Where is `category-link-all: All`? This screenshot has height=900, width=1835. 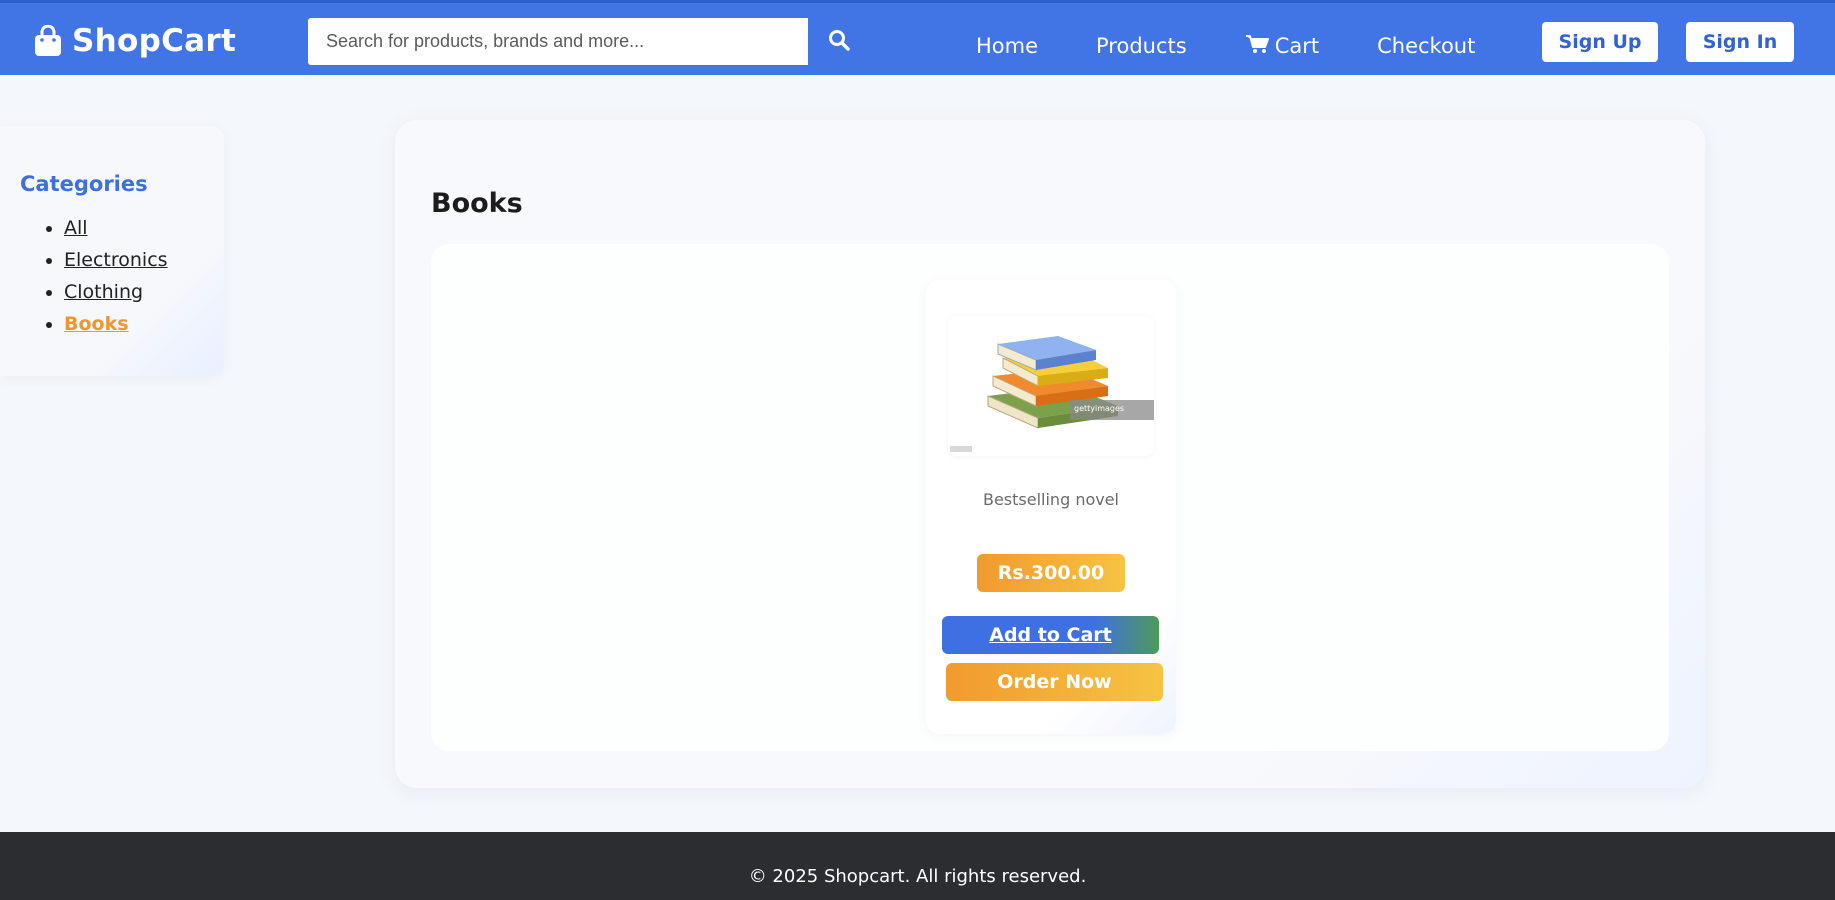 category-link-all: All is located at coordinates (76, 228).